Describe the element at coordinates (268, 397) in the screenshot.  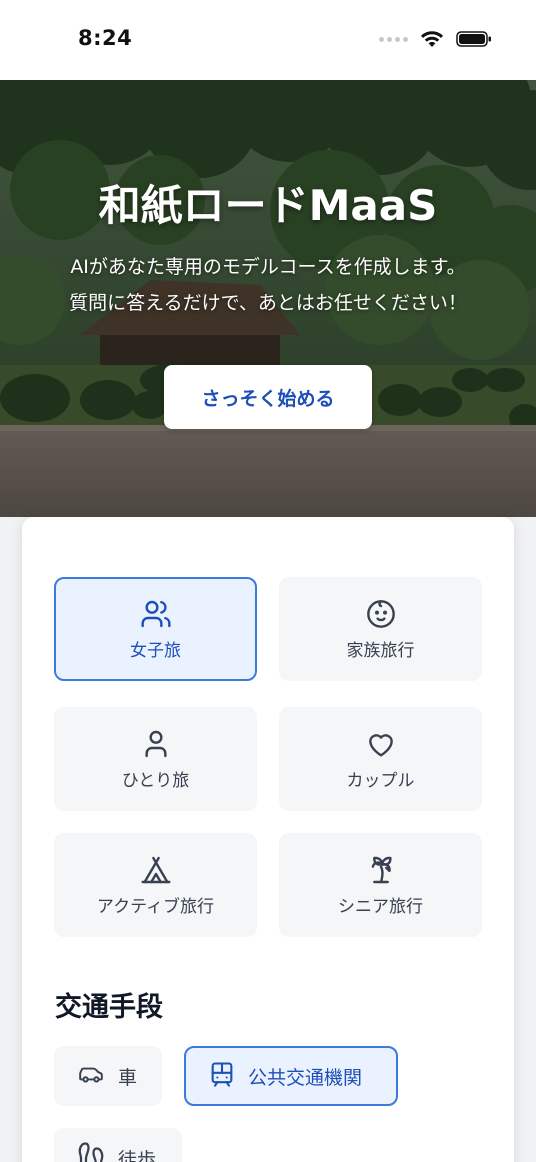
I see `start-button: さっそく始める` at that location.